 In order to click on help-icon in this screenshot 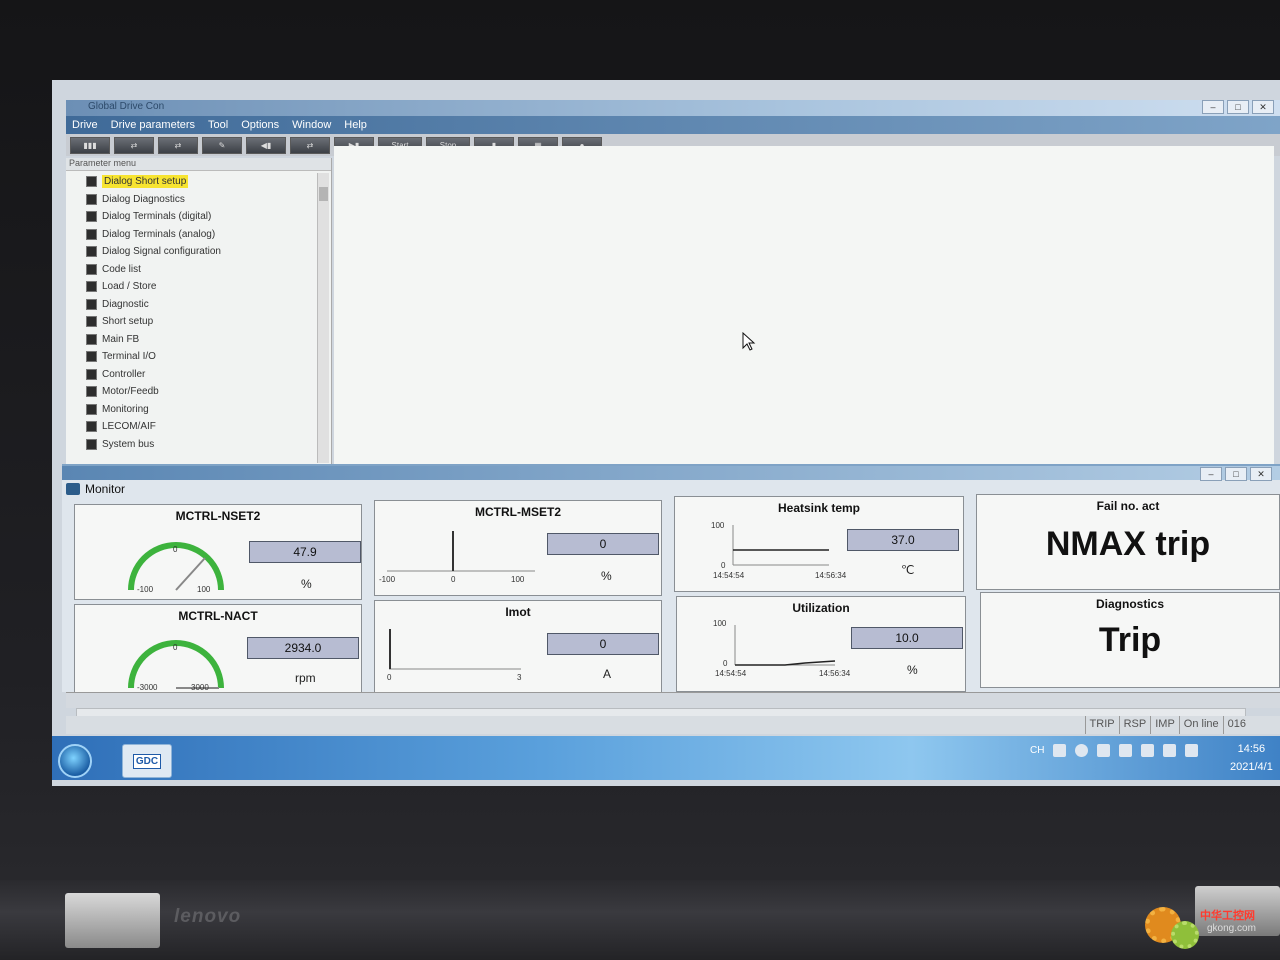, I will do `click(1082, 750)`.